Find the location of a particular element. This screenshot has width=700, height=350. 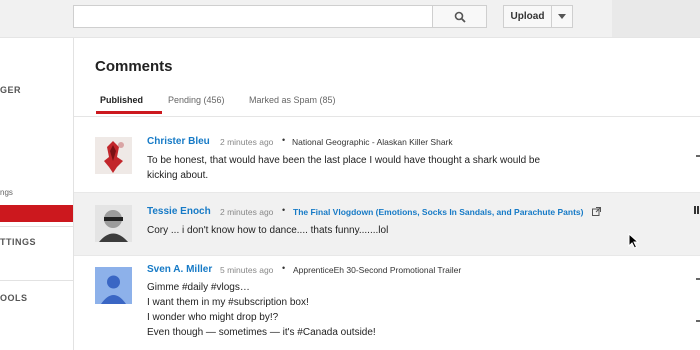

chevron-down-icon is located at coordinates (562, 16).